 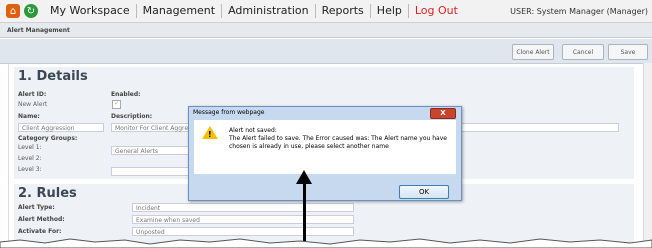 I want to click on enabled-label: Enabled:, so click(x=126, y=94).